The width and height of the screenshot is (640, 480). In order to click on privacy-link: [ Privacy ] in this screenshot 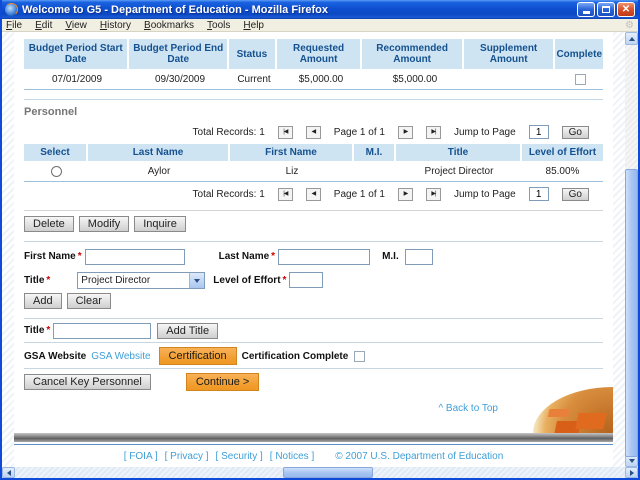, I will do `click(187, 456)`.